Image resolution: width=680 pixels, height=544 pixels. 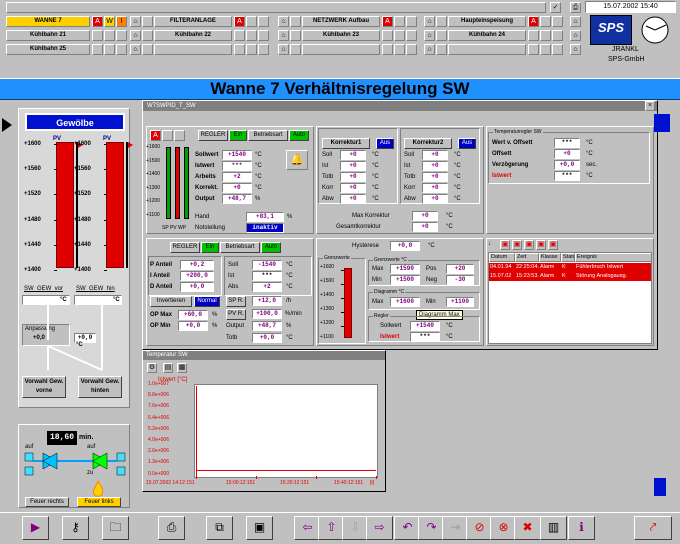 What do you see at coordinates (407, 528) in the screenshot?
I see `undo-button: ↶` at bounding box center [407, 528].